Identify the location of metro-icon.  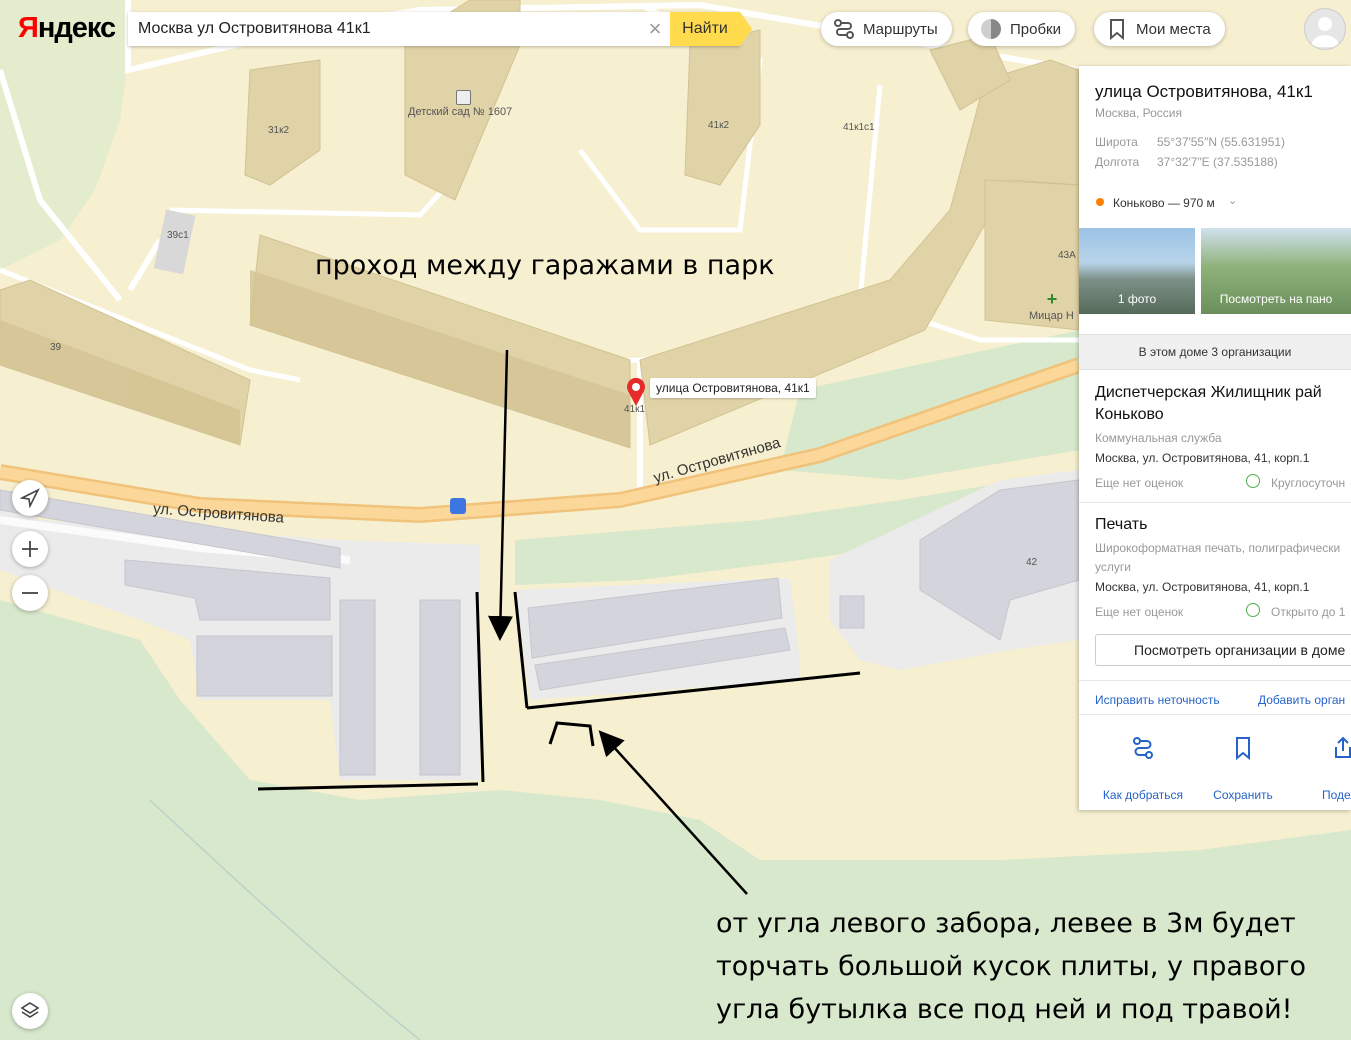
(1100, 202).